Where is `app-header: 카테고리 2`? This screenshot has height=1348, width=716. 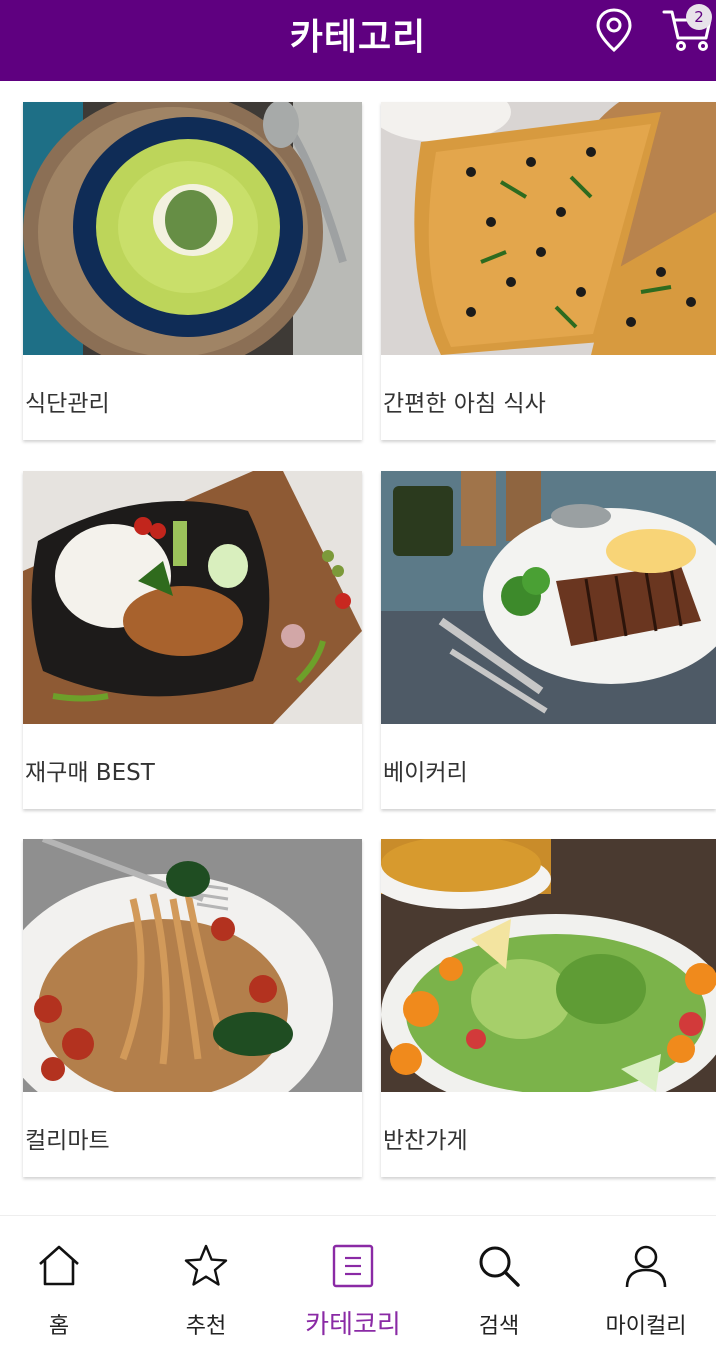
app-header: 카테고리 2 is located at coordinates (358, 40).